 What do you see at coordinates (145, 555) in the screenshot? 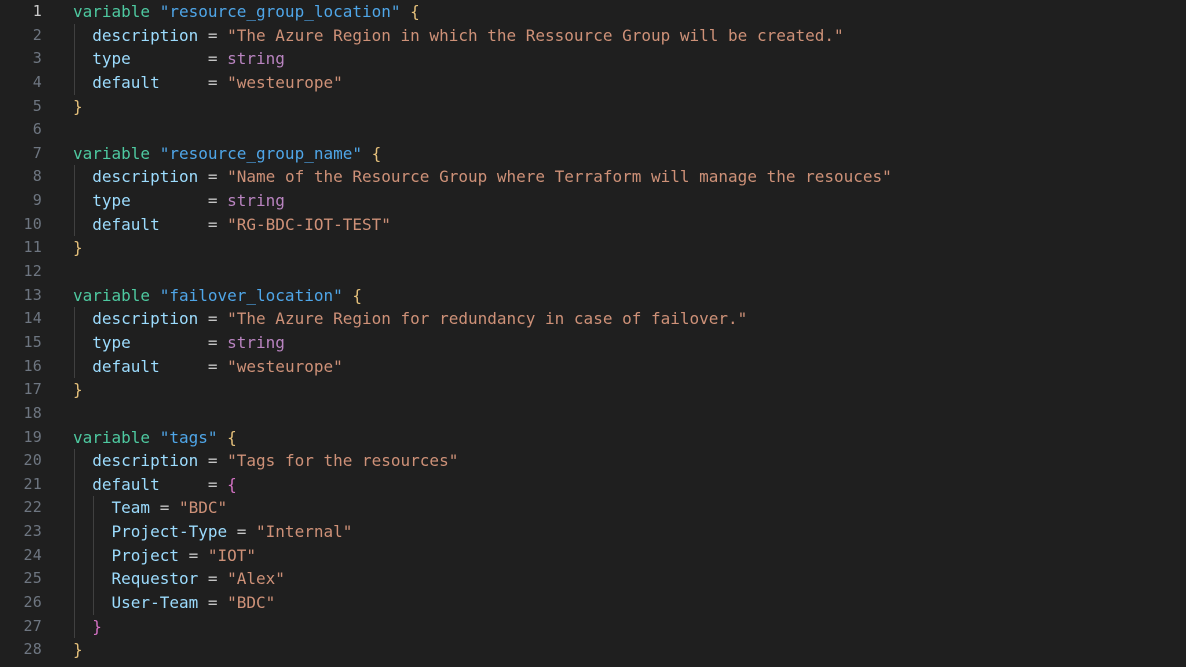
I see `code-token: Project` at bounding box center [145, 555].